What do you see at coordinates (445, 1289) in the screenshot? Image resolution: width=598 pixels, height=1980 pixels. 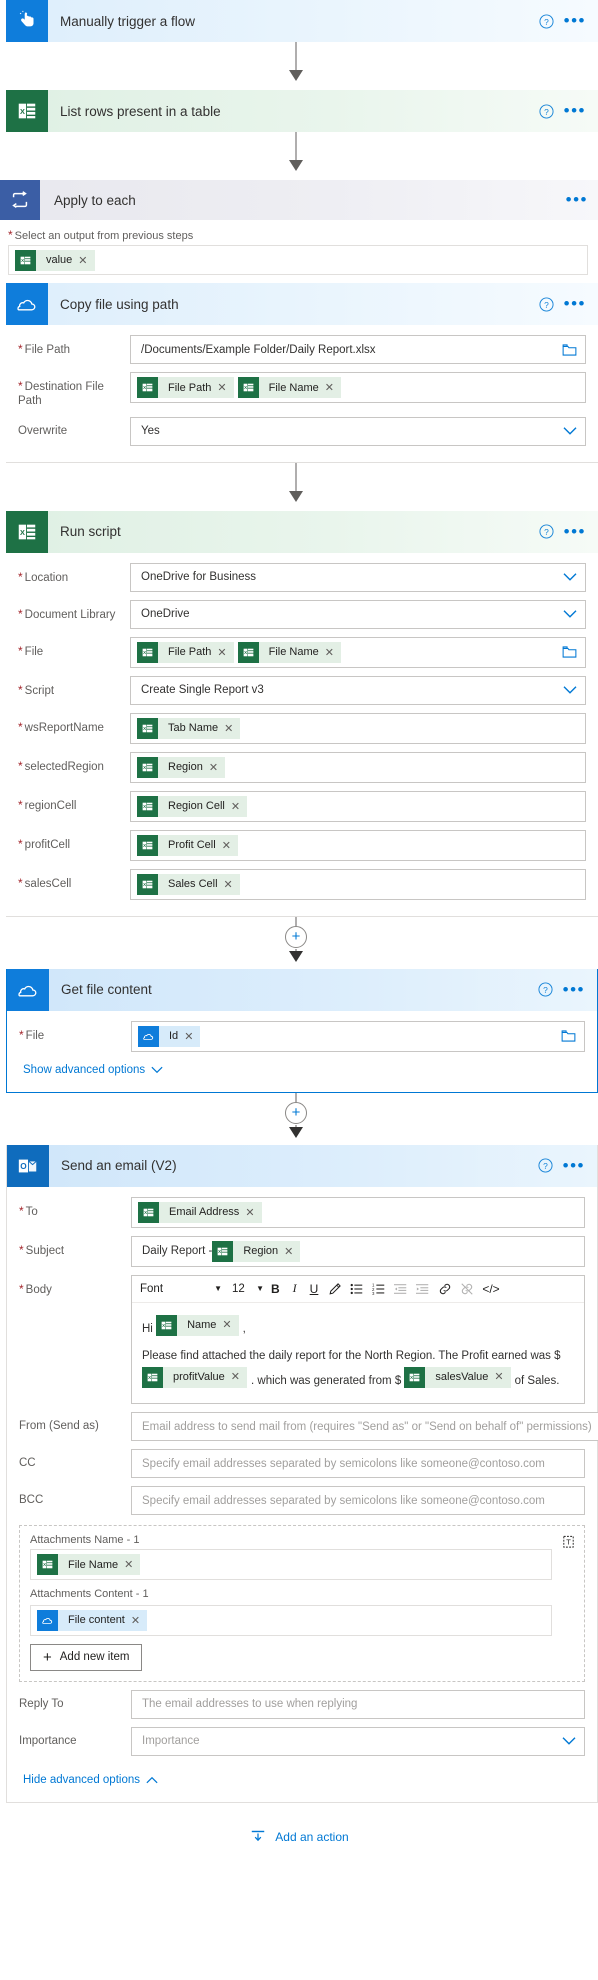 I see `insert-link-icon` at bounding box center [445, 1289].